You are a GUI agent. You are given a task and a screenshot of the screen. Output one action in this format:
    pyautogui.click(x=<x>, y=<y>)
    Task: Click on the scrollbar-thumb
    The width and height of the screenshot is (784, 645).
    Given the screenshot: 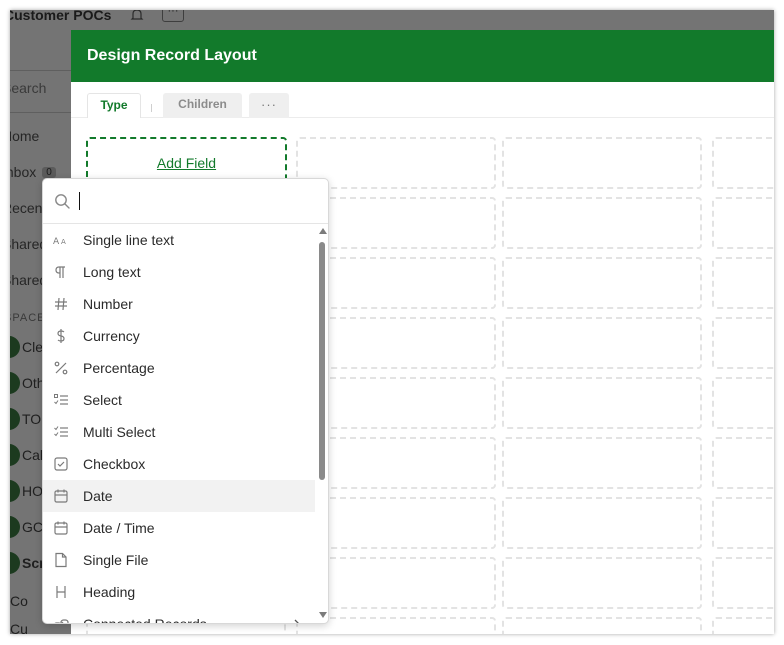 What is the action you would take?
    pyautogui.click(x=322, y=361)
    